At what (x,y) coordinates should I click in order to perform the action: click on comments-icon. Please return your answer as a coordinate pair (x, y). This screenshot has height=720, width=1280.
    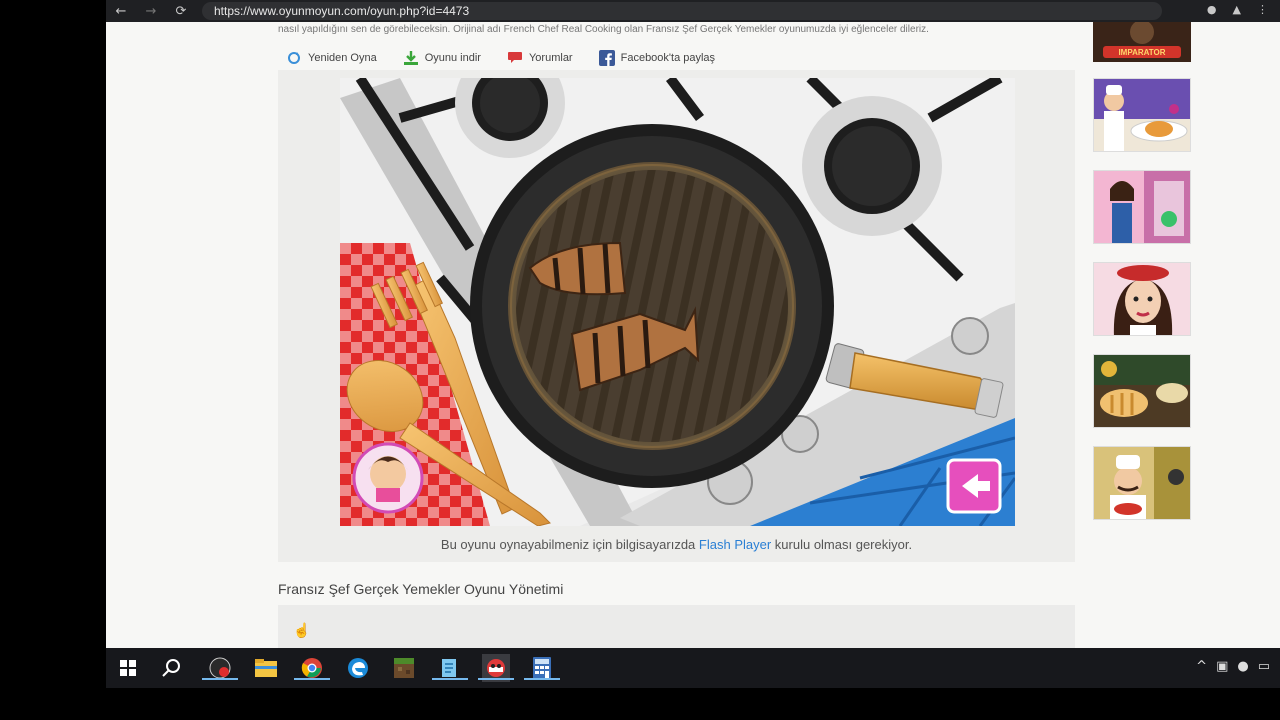
    Looking at the image, I should click on (515, 58).